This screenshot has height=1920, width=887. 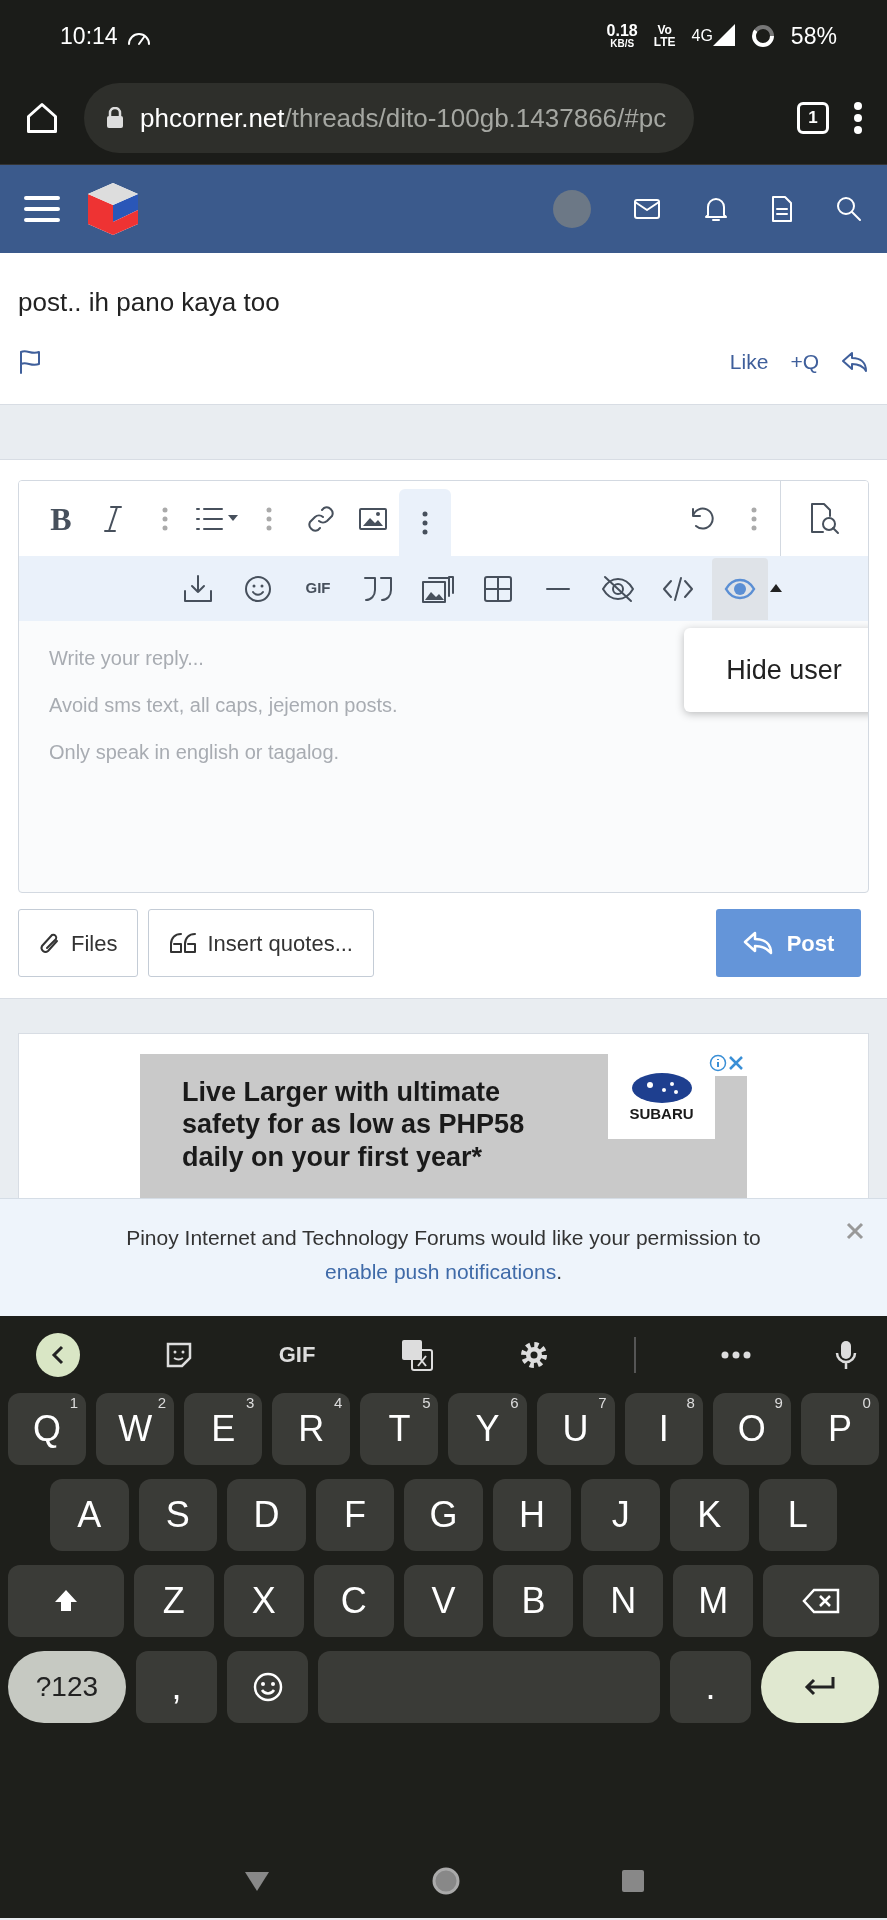 What do you see at coordinates (632, 1880) in the screenshot?
I see `recents-square-icon` at bounding box center [632, 1880].